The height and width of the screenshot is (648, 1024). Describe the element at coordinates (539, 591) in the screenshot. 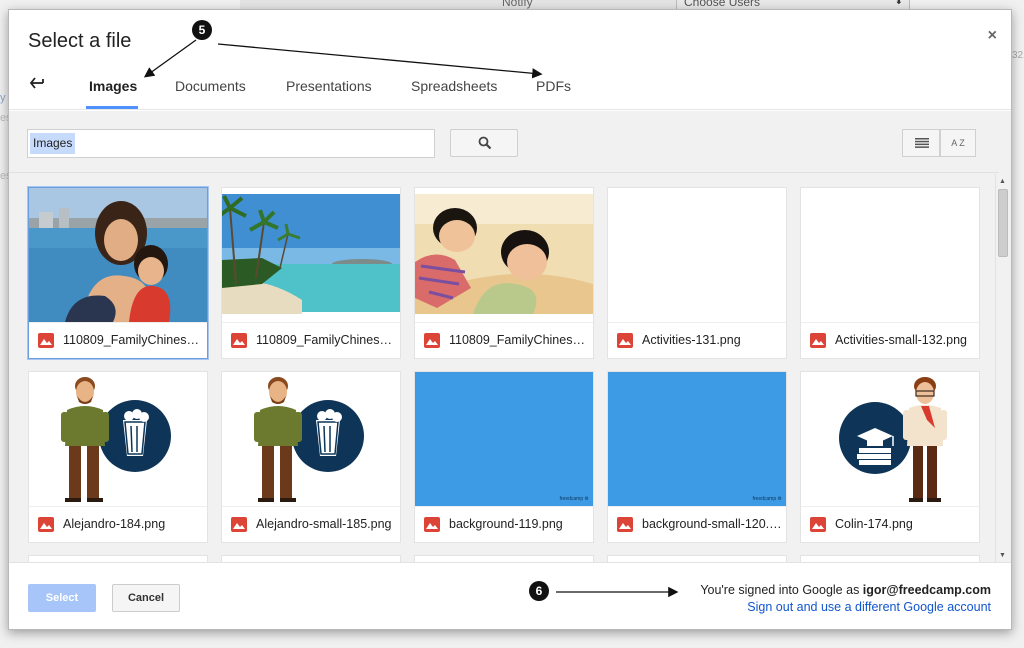

I see `annotation-badge: 6` at that location.